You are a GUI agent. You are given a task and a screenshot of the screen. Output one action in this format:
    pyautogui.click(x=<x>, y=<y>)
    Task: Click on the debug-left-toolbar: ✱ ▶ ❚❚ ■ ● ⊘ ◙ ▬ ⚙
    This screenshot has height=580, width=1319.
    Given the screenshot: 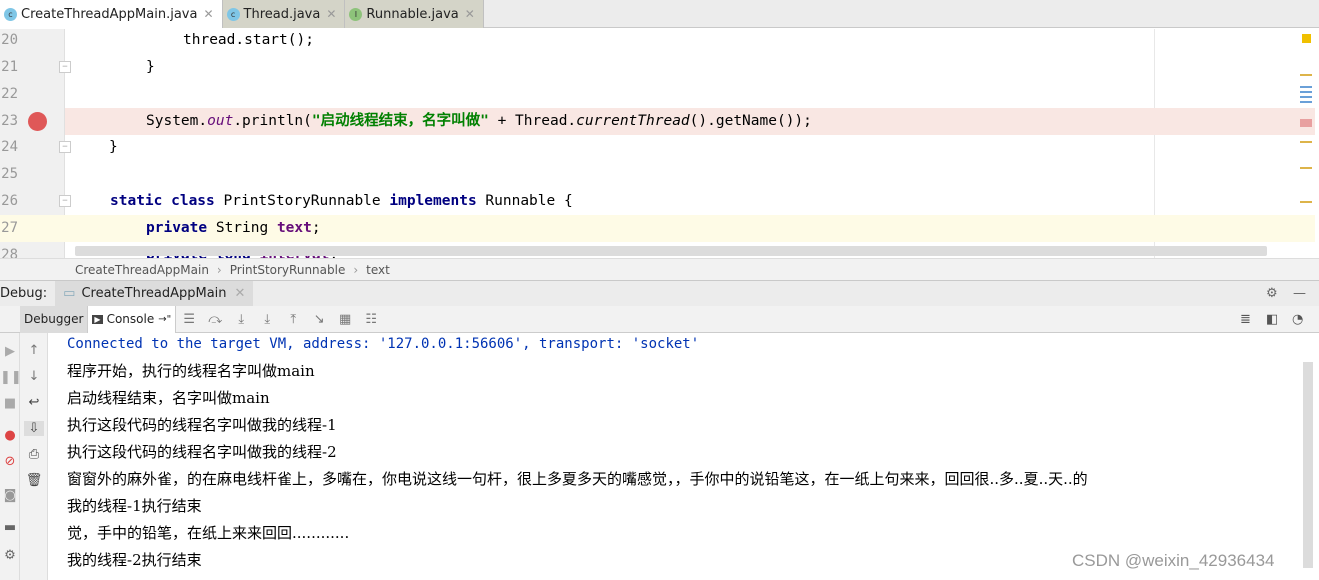 What is the action you would take?
    pyautogui.click(x=11, y=443)
    